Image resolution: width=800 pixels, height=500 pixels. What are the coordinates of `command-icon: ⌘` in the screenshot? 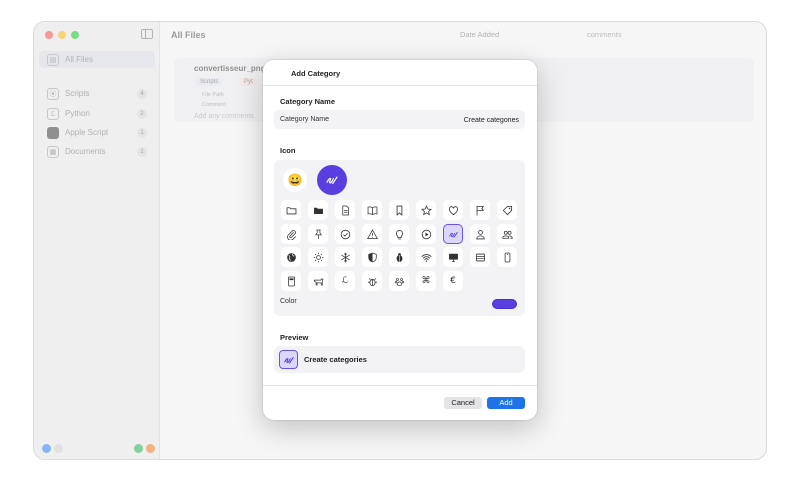 It's located at (426, 281).